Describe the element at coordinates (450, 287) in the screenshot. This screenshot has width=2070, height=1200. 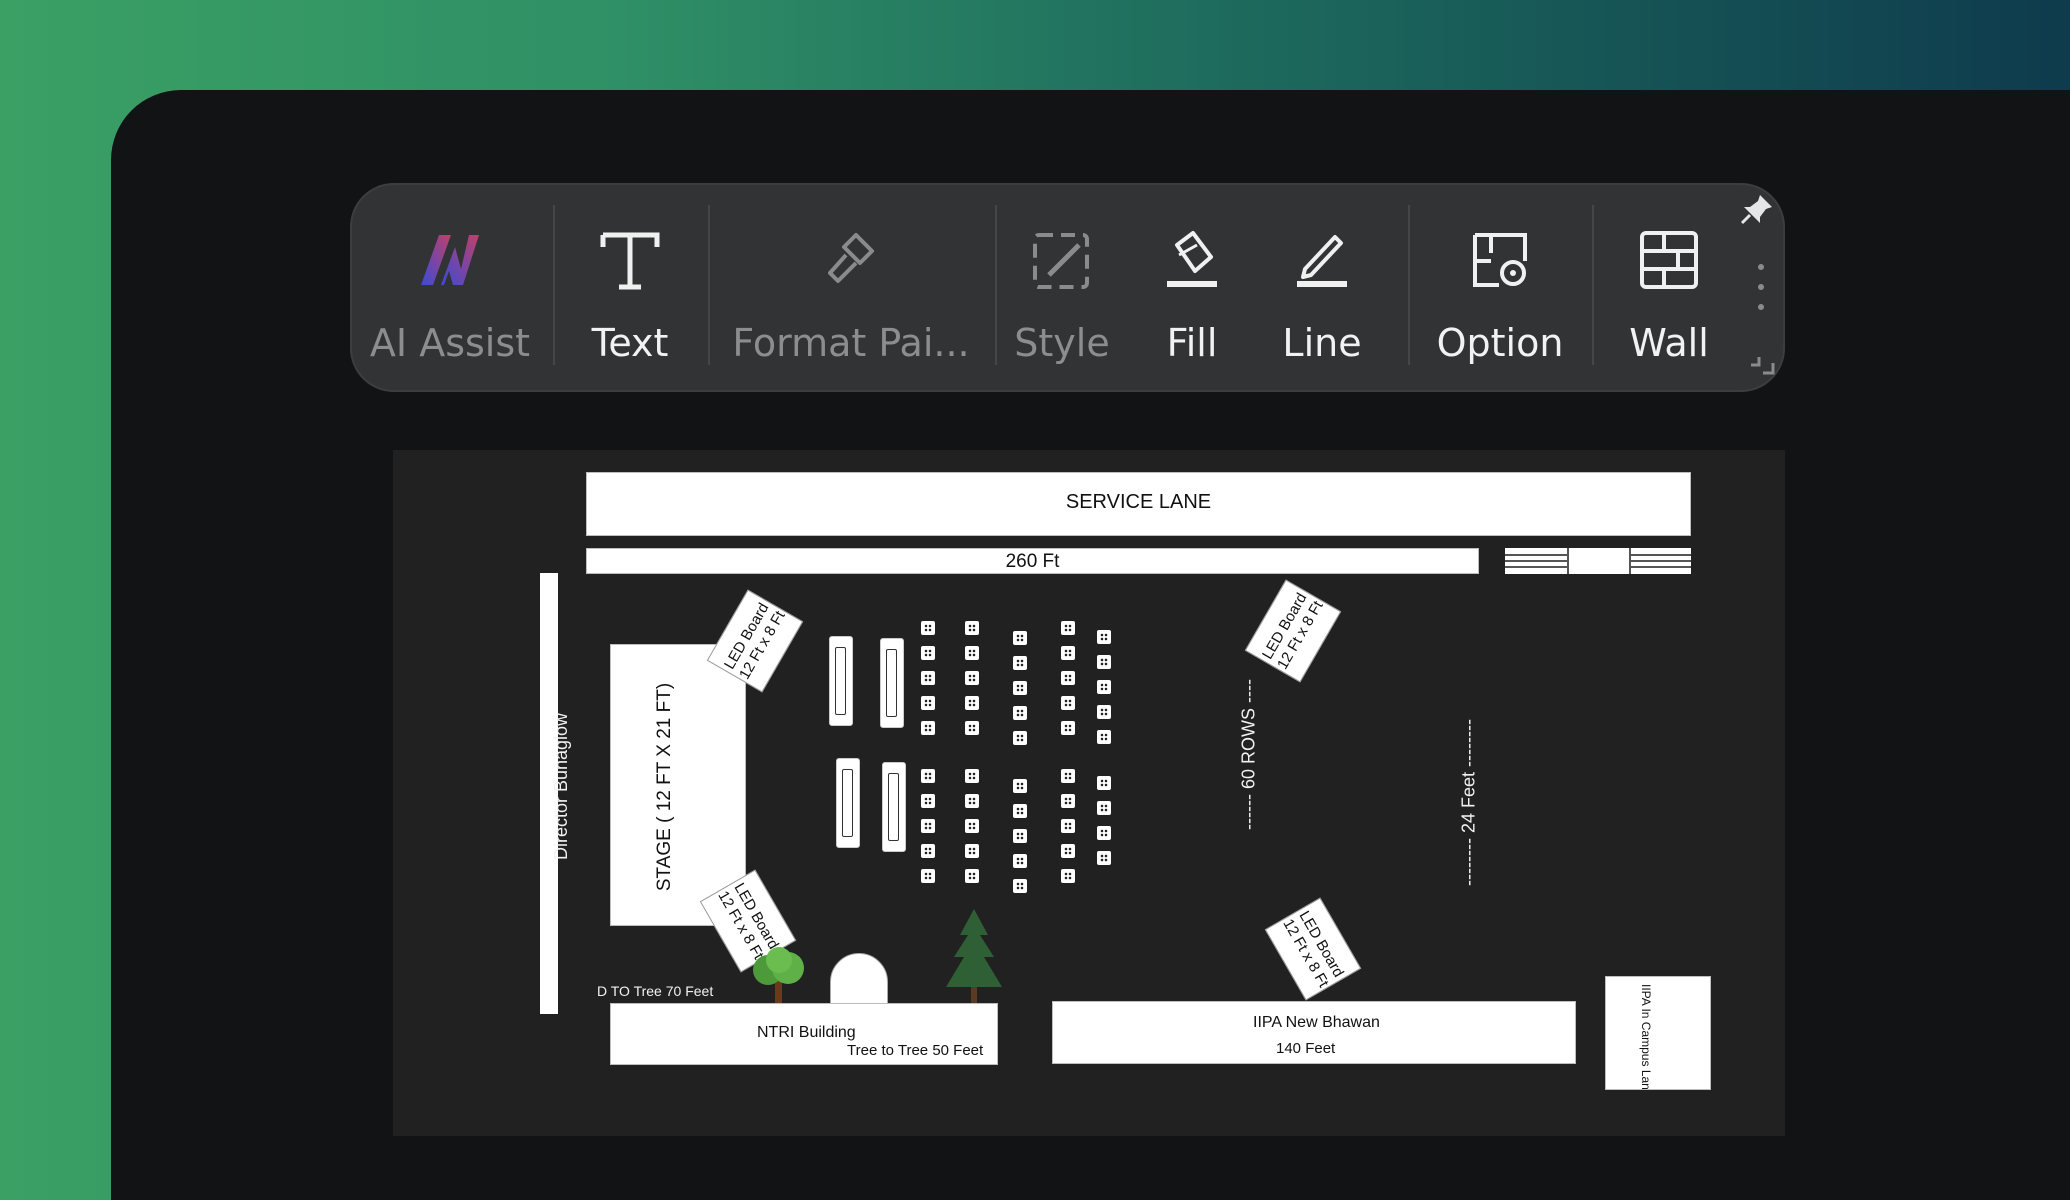
I see `ai-assist-button: AI Assist` at that location.